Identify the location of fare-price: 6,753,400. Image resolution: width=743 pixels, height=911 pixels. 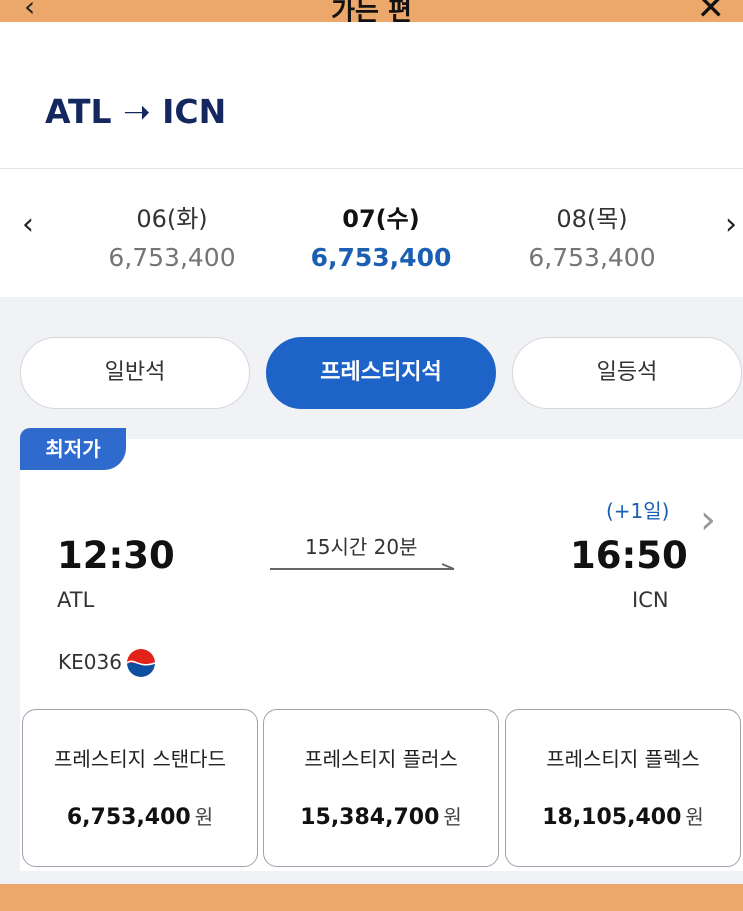
(128, 817).